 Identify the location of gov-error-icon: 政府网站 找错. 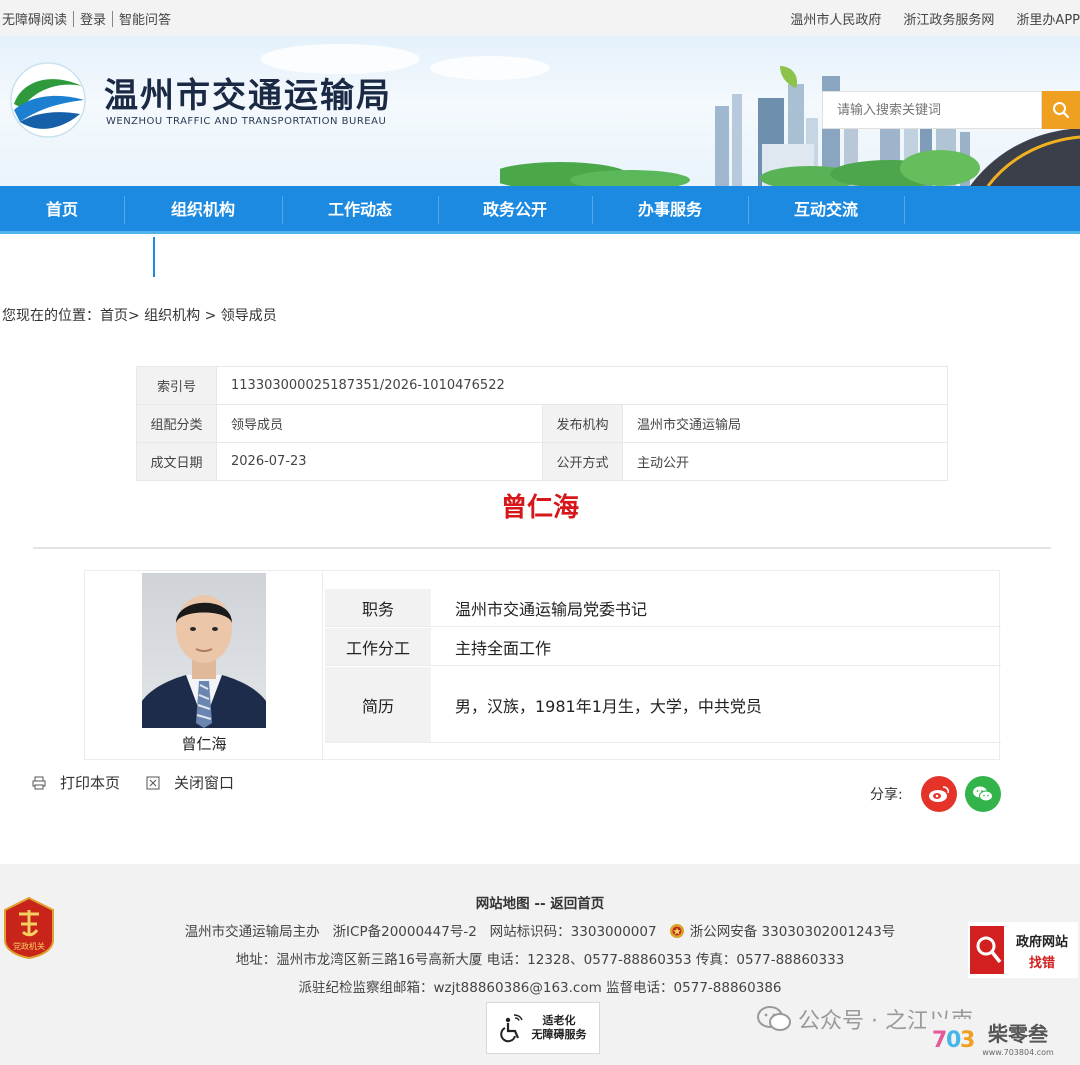
(1020, 950).